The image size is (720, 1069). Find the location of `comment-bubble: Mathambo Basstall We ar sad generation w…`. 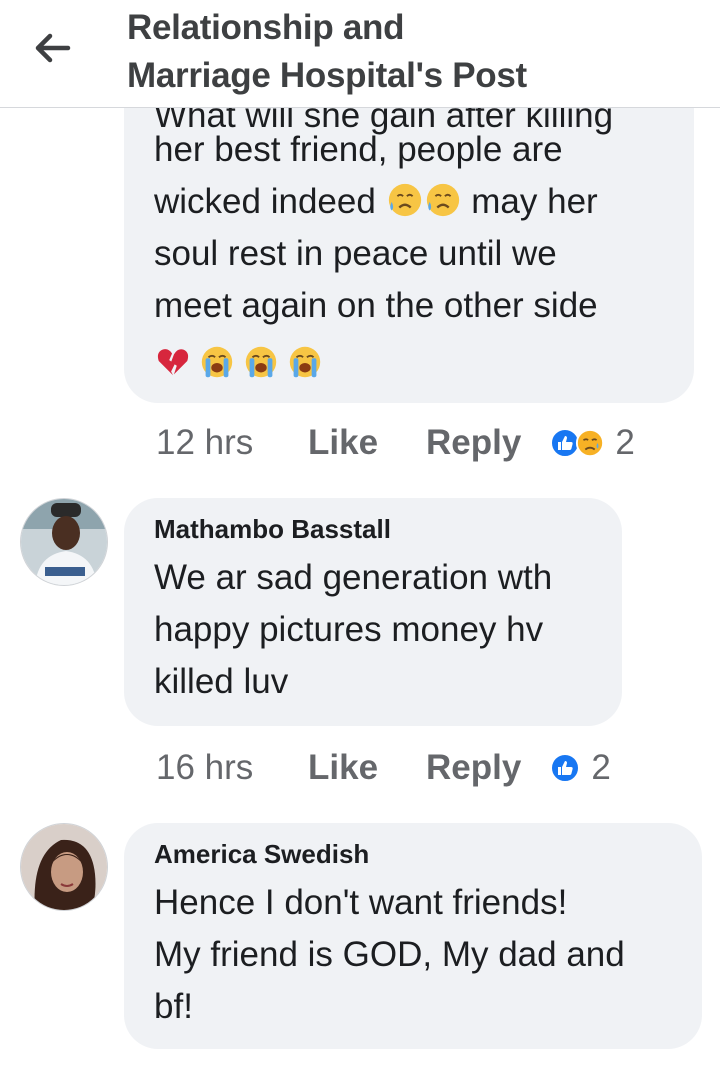

comment-bubble: Mathambo Basstall We ar sad generation w… is located at coordinates (373, 612).